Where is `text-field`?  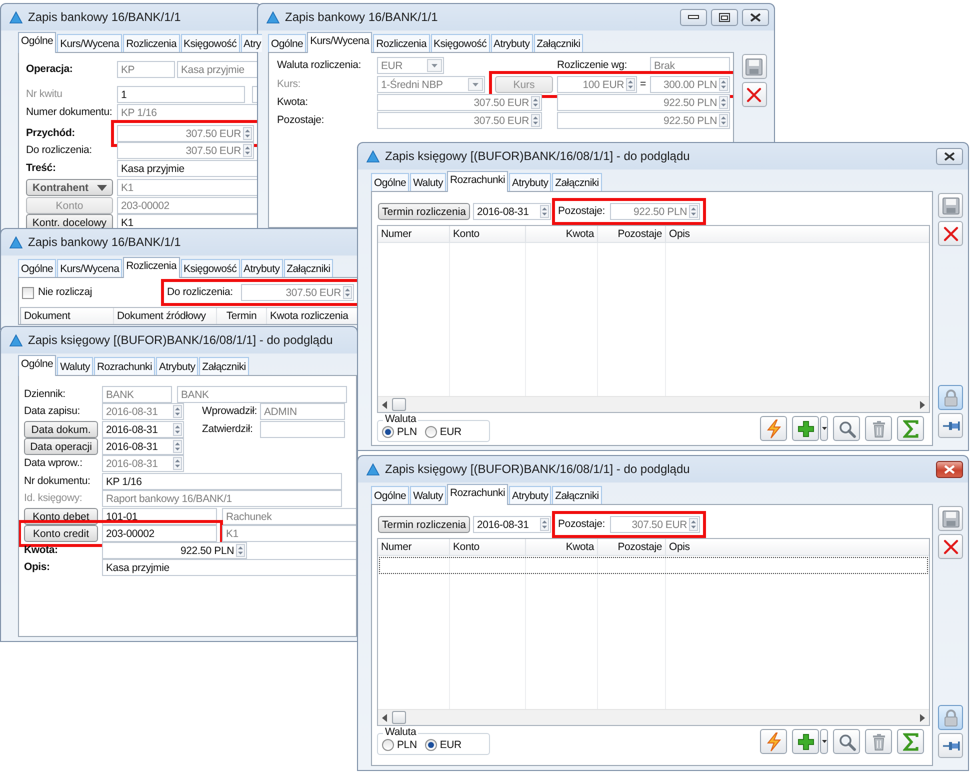 text-field is located at coordinates (302, 429).